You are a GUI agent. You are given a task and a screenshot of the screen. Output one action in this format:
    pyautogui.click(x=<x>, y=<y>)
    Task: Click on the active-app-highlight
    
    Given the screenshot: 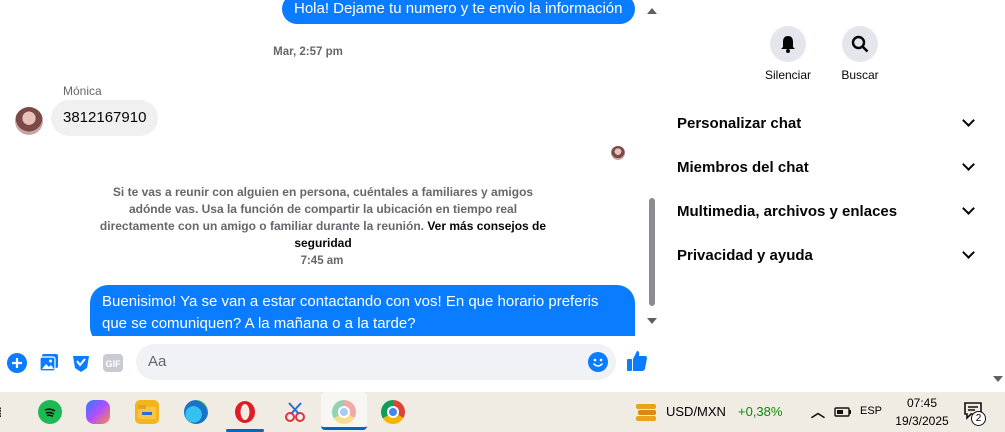 What is the action you would take?
    pyautogui.click(x=344, y=411)
    